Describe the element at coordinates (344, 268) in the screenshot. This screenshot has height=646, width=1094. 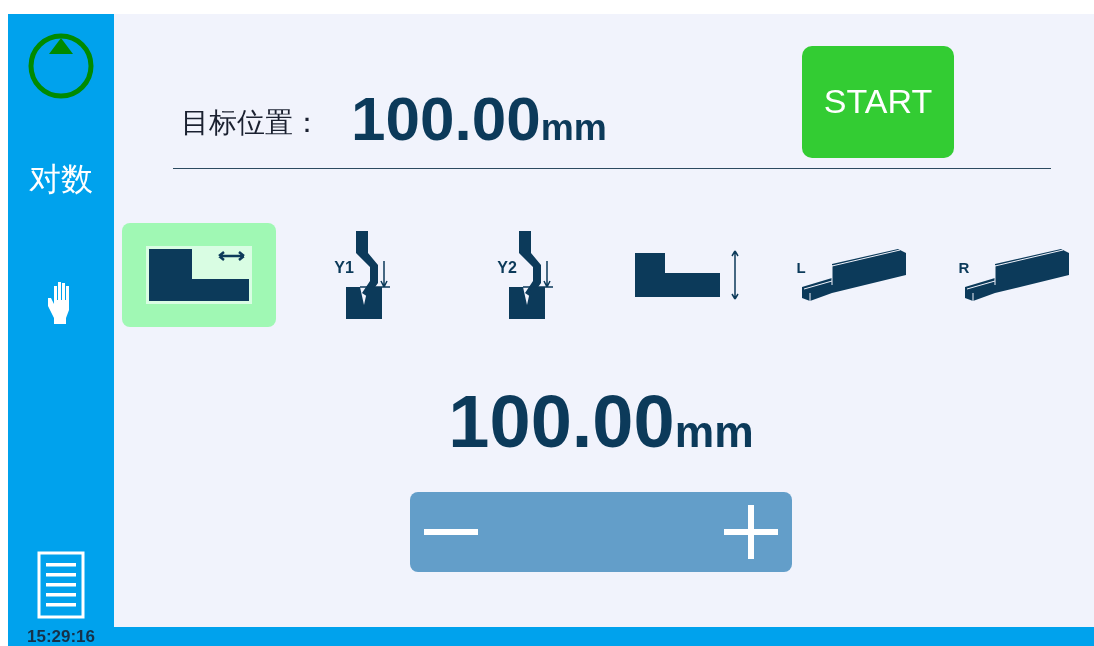
I see `axis-label: Y1` at that location.